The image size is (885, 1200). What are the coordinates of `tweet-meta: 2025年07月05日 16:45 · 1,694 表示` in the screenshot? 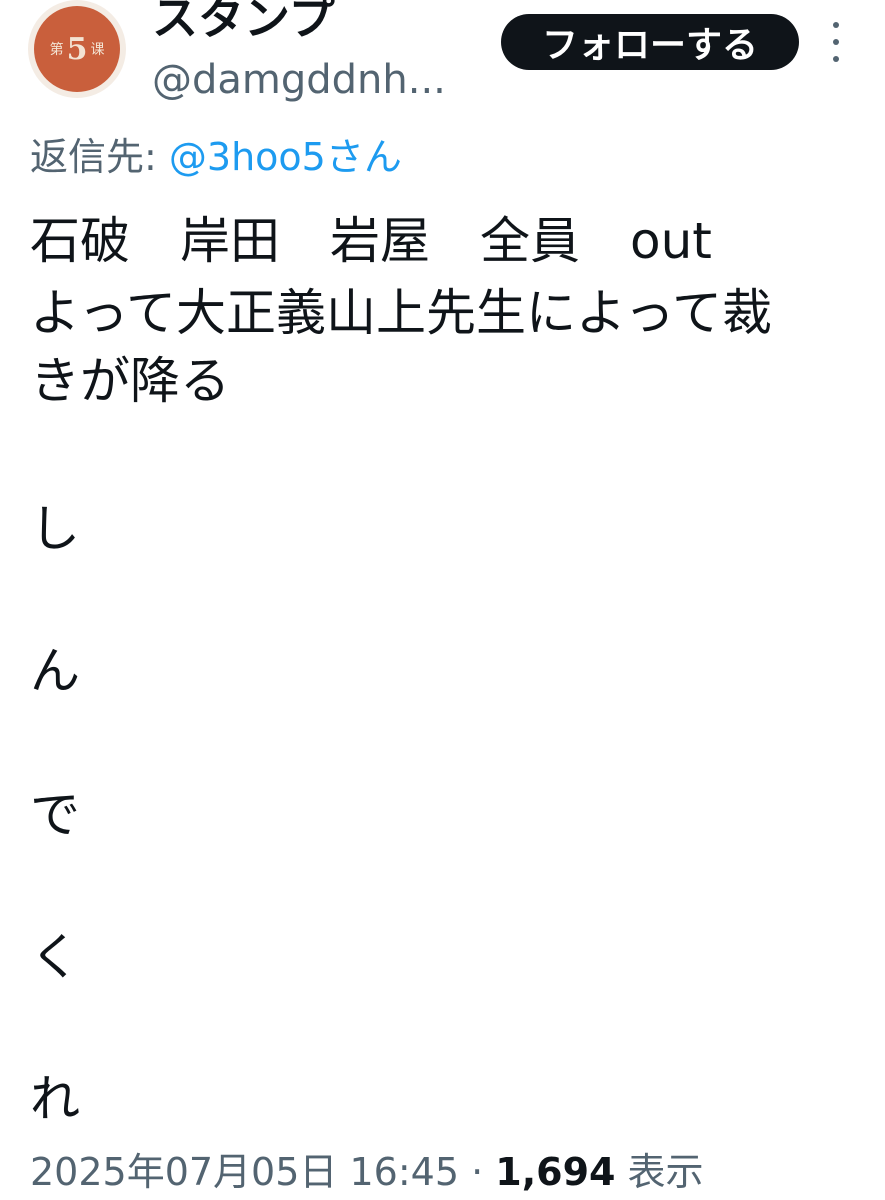 It's located at (367, 1172).